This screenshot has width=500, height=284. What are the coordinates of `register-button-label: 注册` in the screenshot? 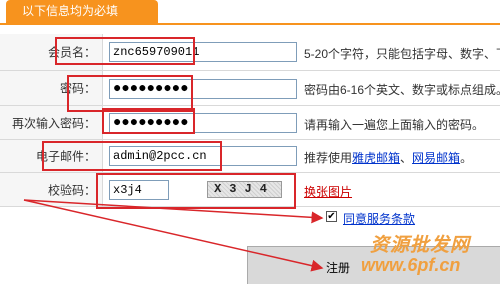 It's located at (338, 268).